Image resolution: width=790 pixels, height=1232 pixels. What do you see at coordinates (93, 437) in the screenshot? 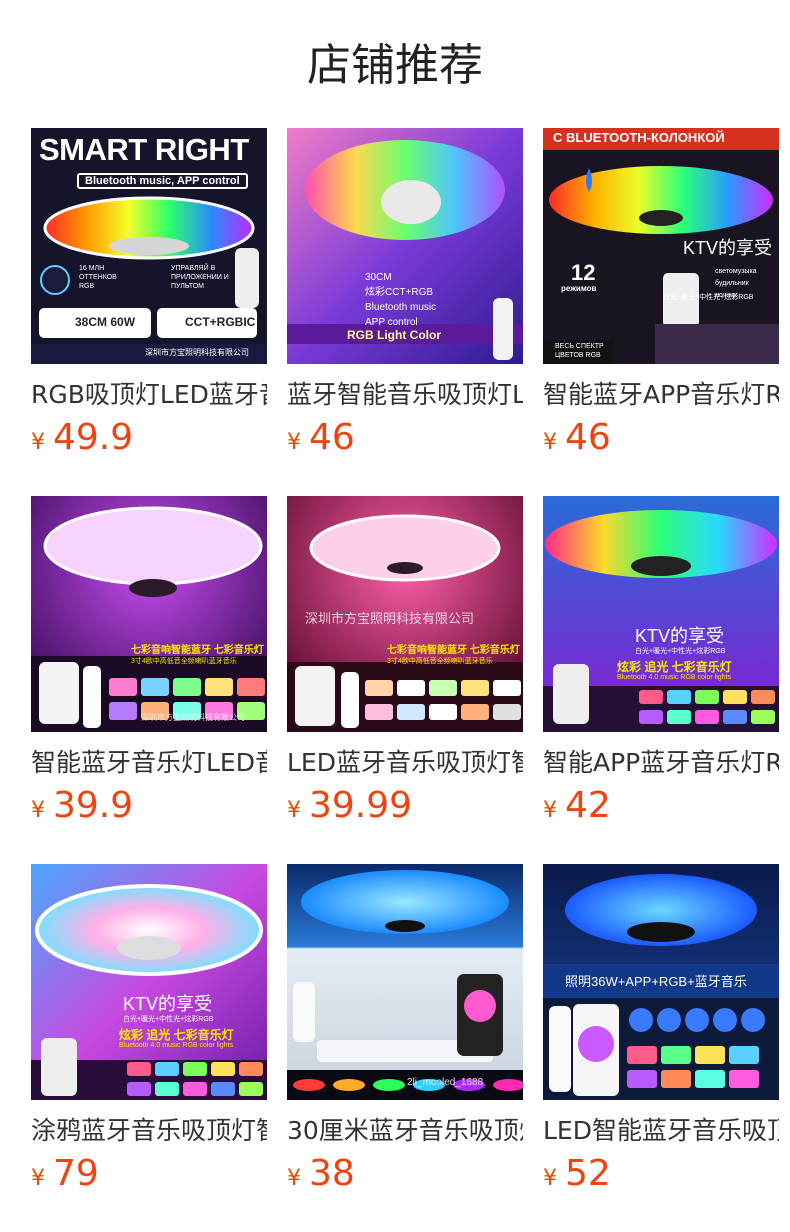
I see `price-value: 49.9` at bounding box center [93, 437].